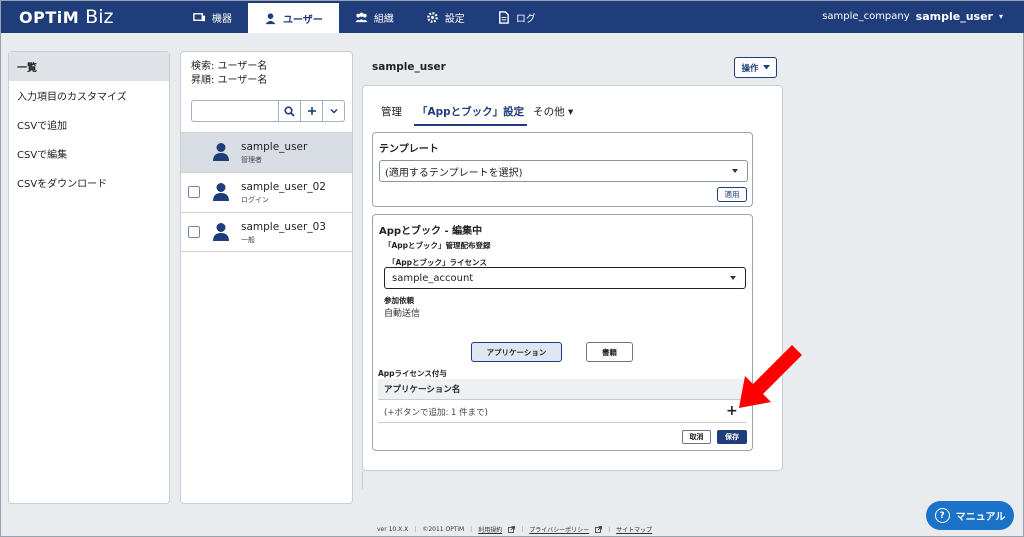 The width and height of the screenshot is (1024, 537). What do you see at coordinates (454, 19) in the screenshot?
I see `nav-label-settings: 設定` at bounding box center [454, 19].